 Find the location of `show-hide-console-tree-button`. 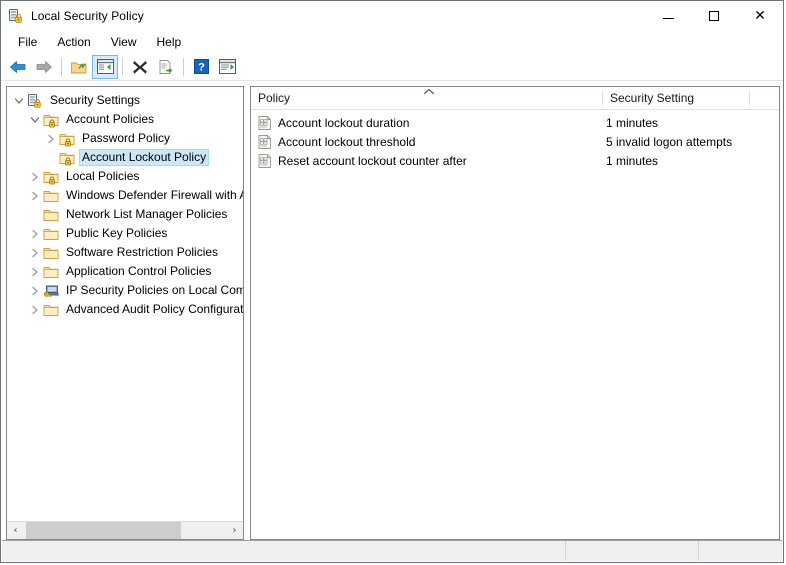

show-hide-console-tree-button is located at coordinates (105, 66).